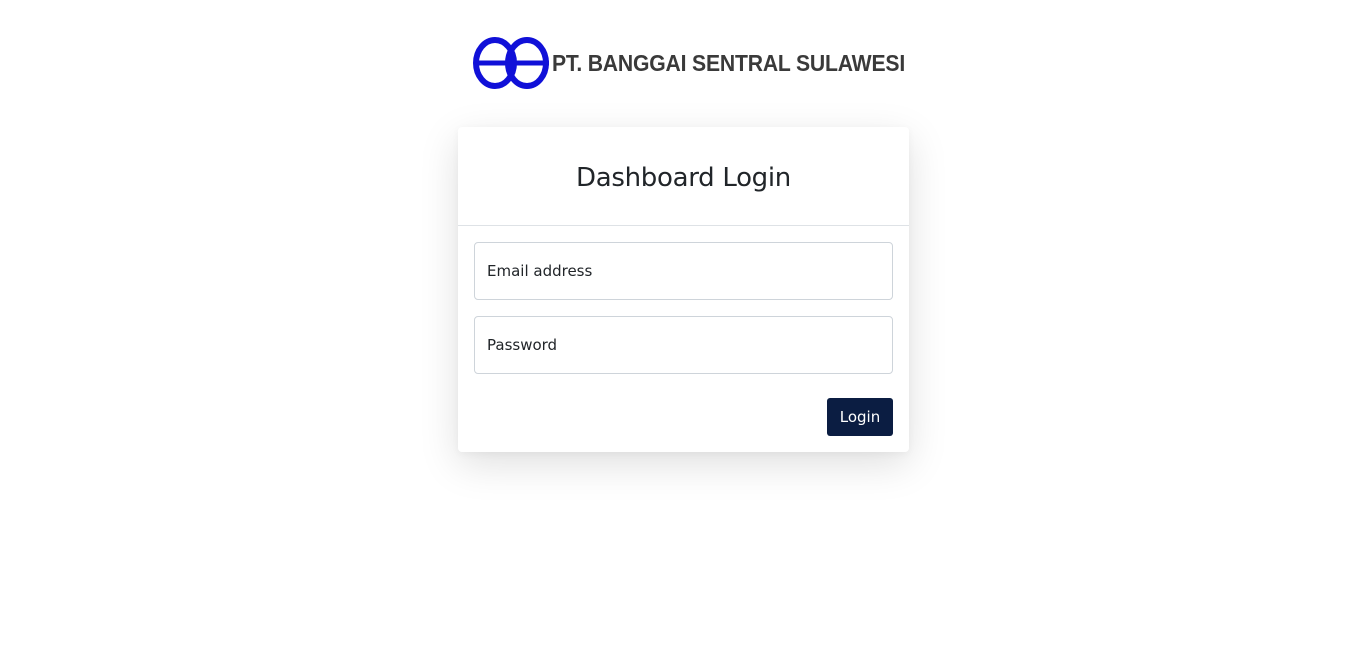  I want to click on email-input, so click(689, 271).